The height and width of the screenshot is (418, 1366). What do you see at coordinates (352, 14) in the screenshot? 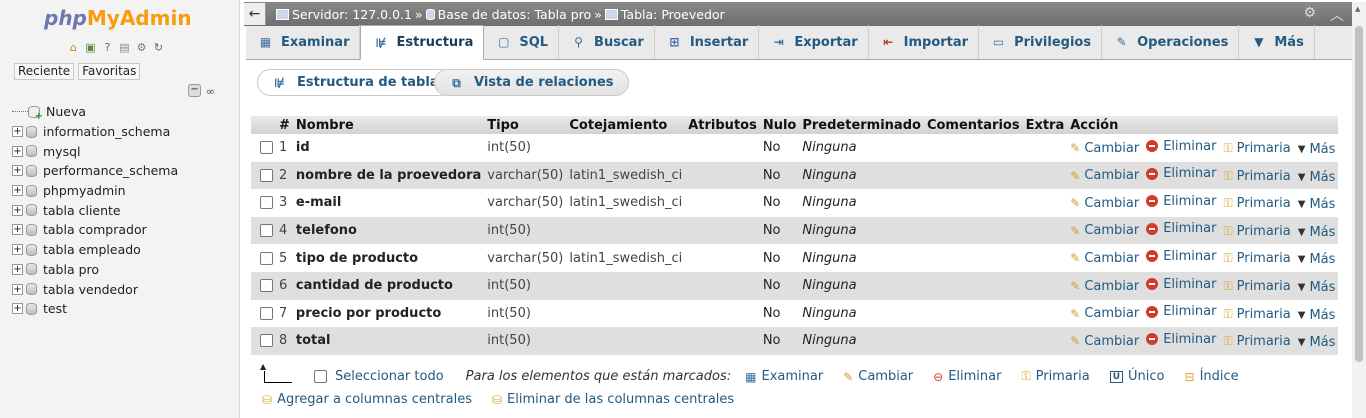
I see `breadcrumb-server: Servidor: 127.0.0.1` at bounding box center [352, 14].